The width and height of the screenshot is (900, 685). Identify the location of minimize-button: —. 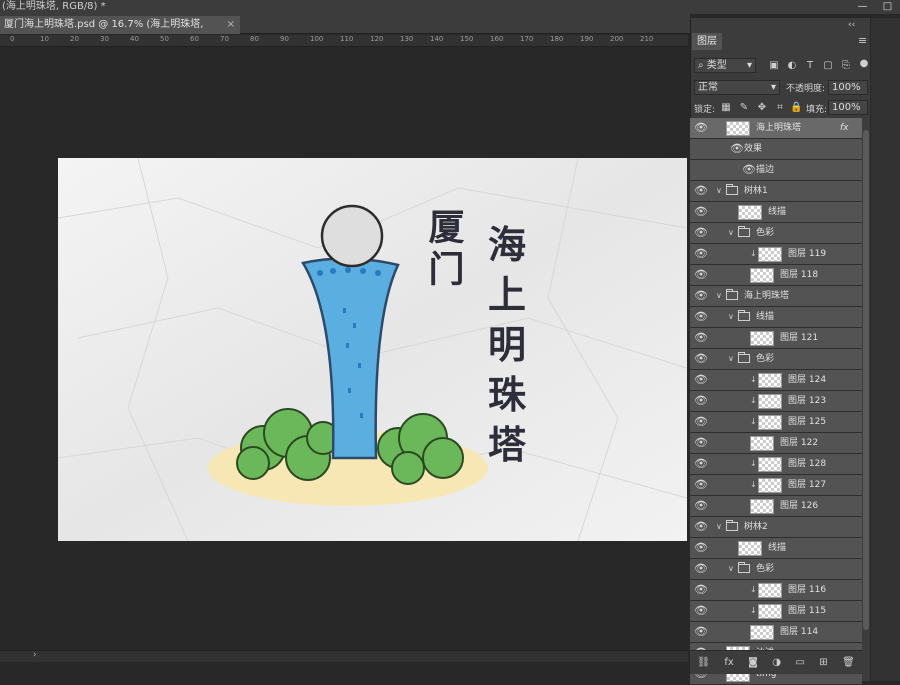
(862, 7).